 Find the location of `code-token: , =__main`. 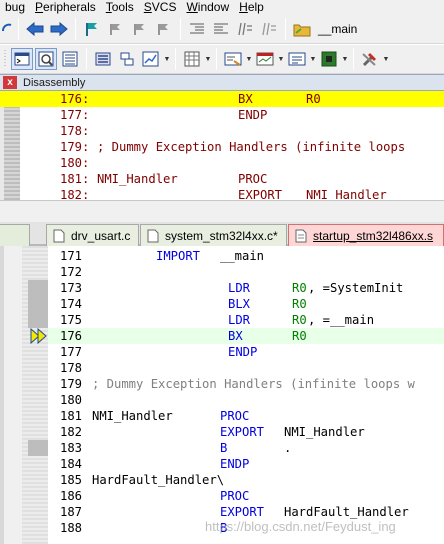

code-token: , =__main is located at coordinates (341, 320).